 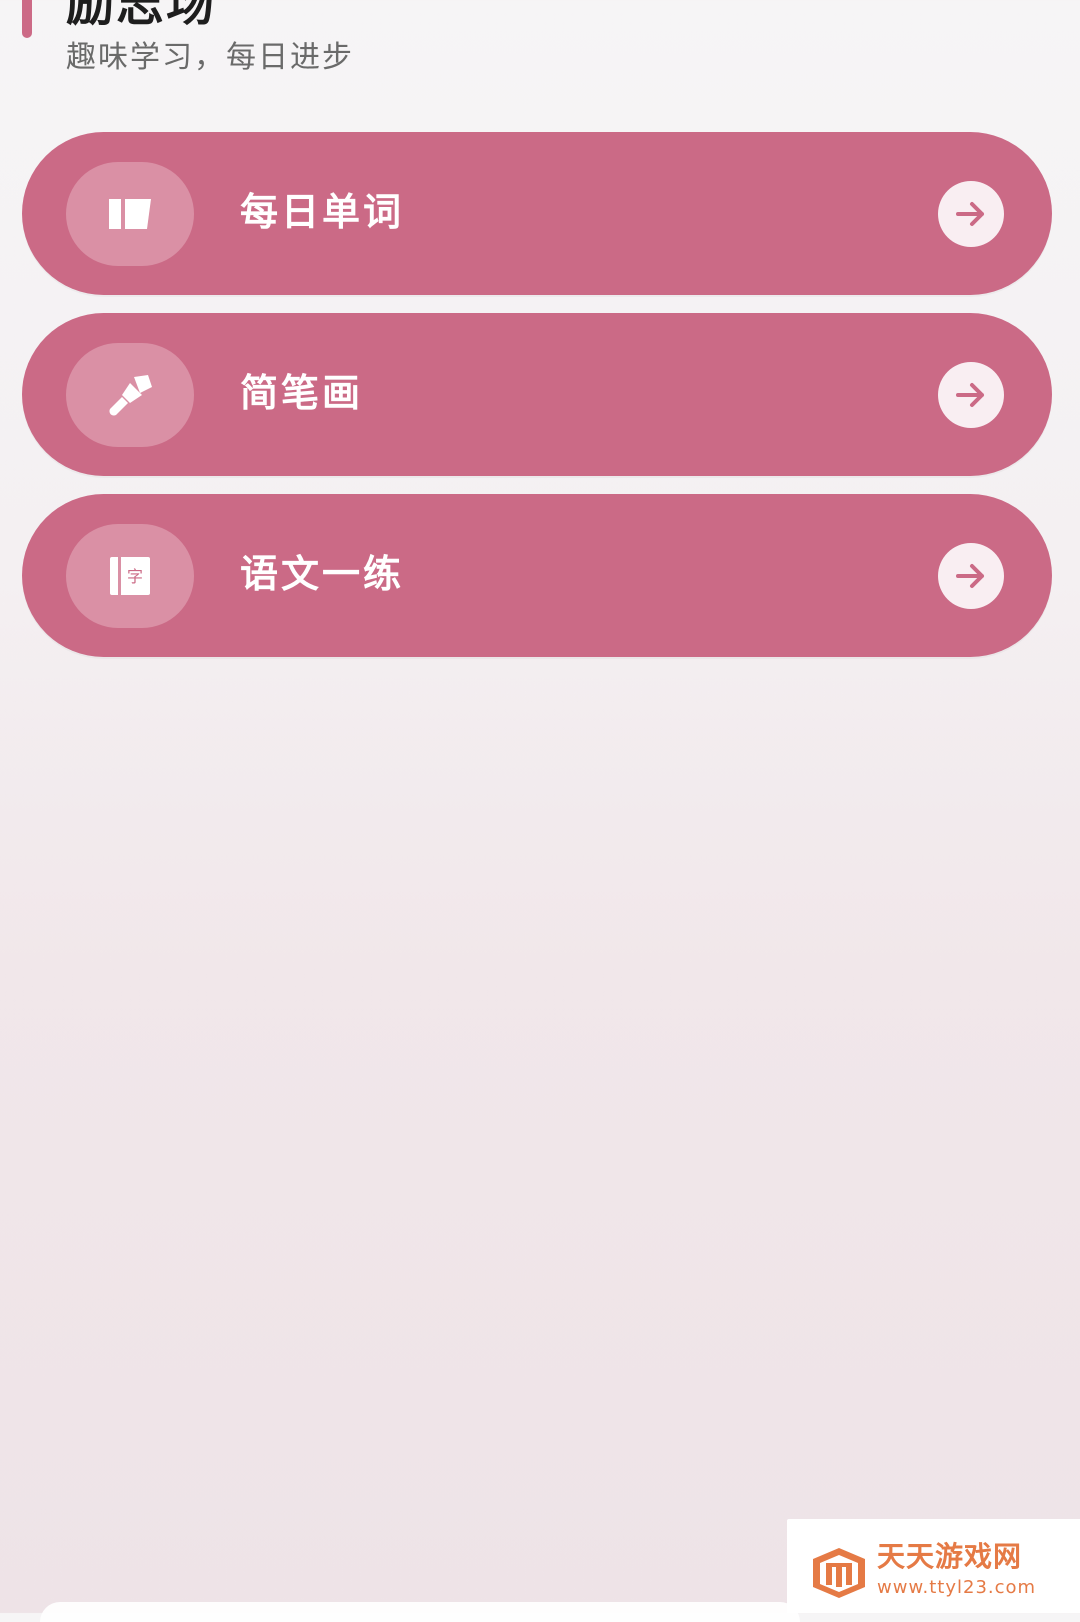 What do you see at coordinates (210, 57) in the screenshot?
I see `page-subtitle: 趣味学习，每日进步` at bounding box center [210, 57].